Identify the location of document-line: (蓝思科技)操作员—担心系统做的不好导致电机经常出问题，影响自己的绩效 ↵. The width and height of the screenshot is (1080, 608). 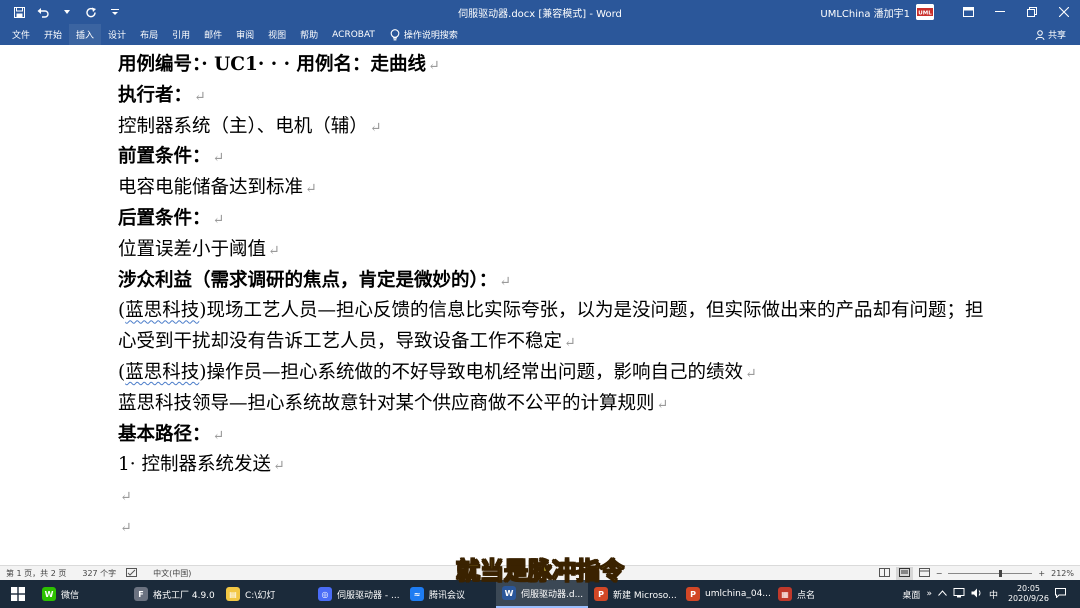
(437, 373).